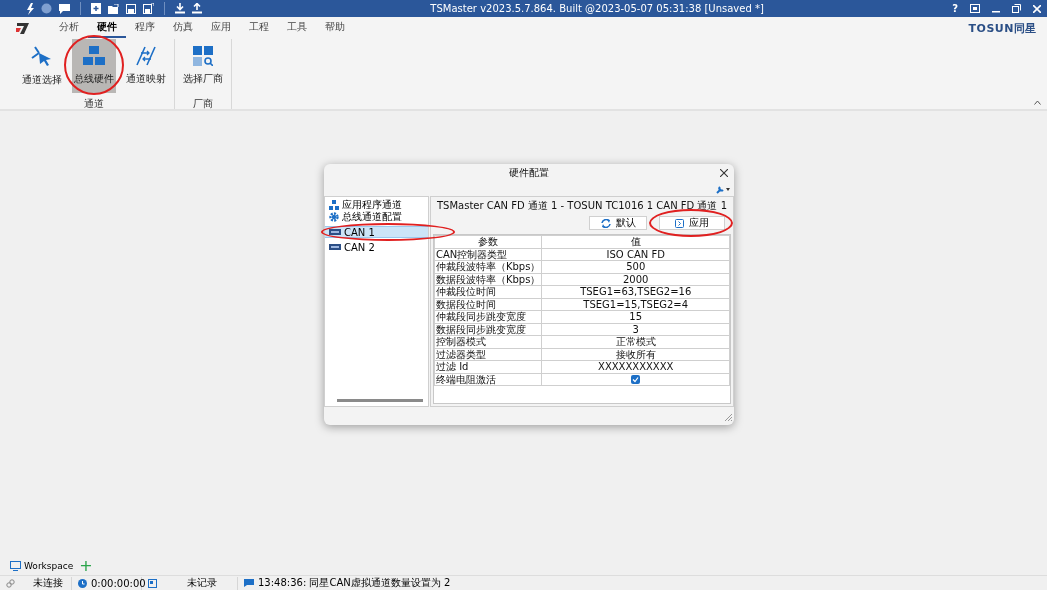  Describe the element at coordinates (720, 189) in the screenshot. I see `wrench-icon` at that location.